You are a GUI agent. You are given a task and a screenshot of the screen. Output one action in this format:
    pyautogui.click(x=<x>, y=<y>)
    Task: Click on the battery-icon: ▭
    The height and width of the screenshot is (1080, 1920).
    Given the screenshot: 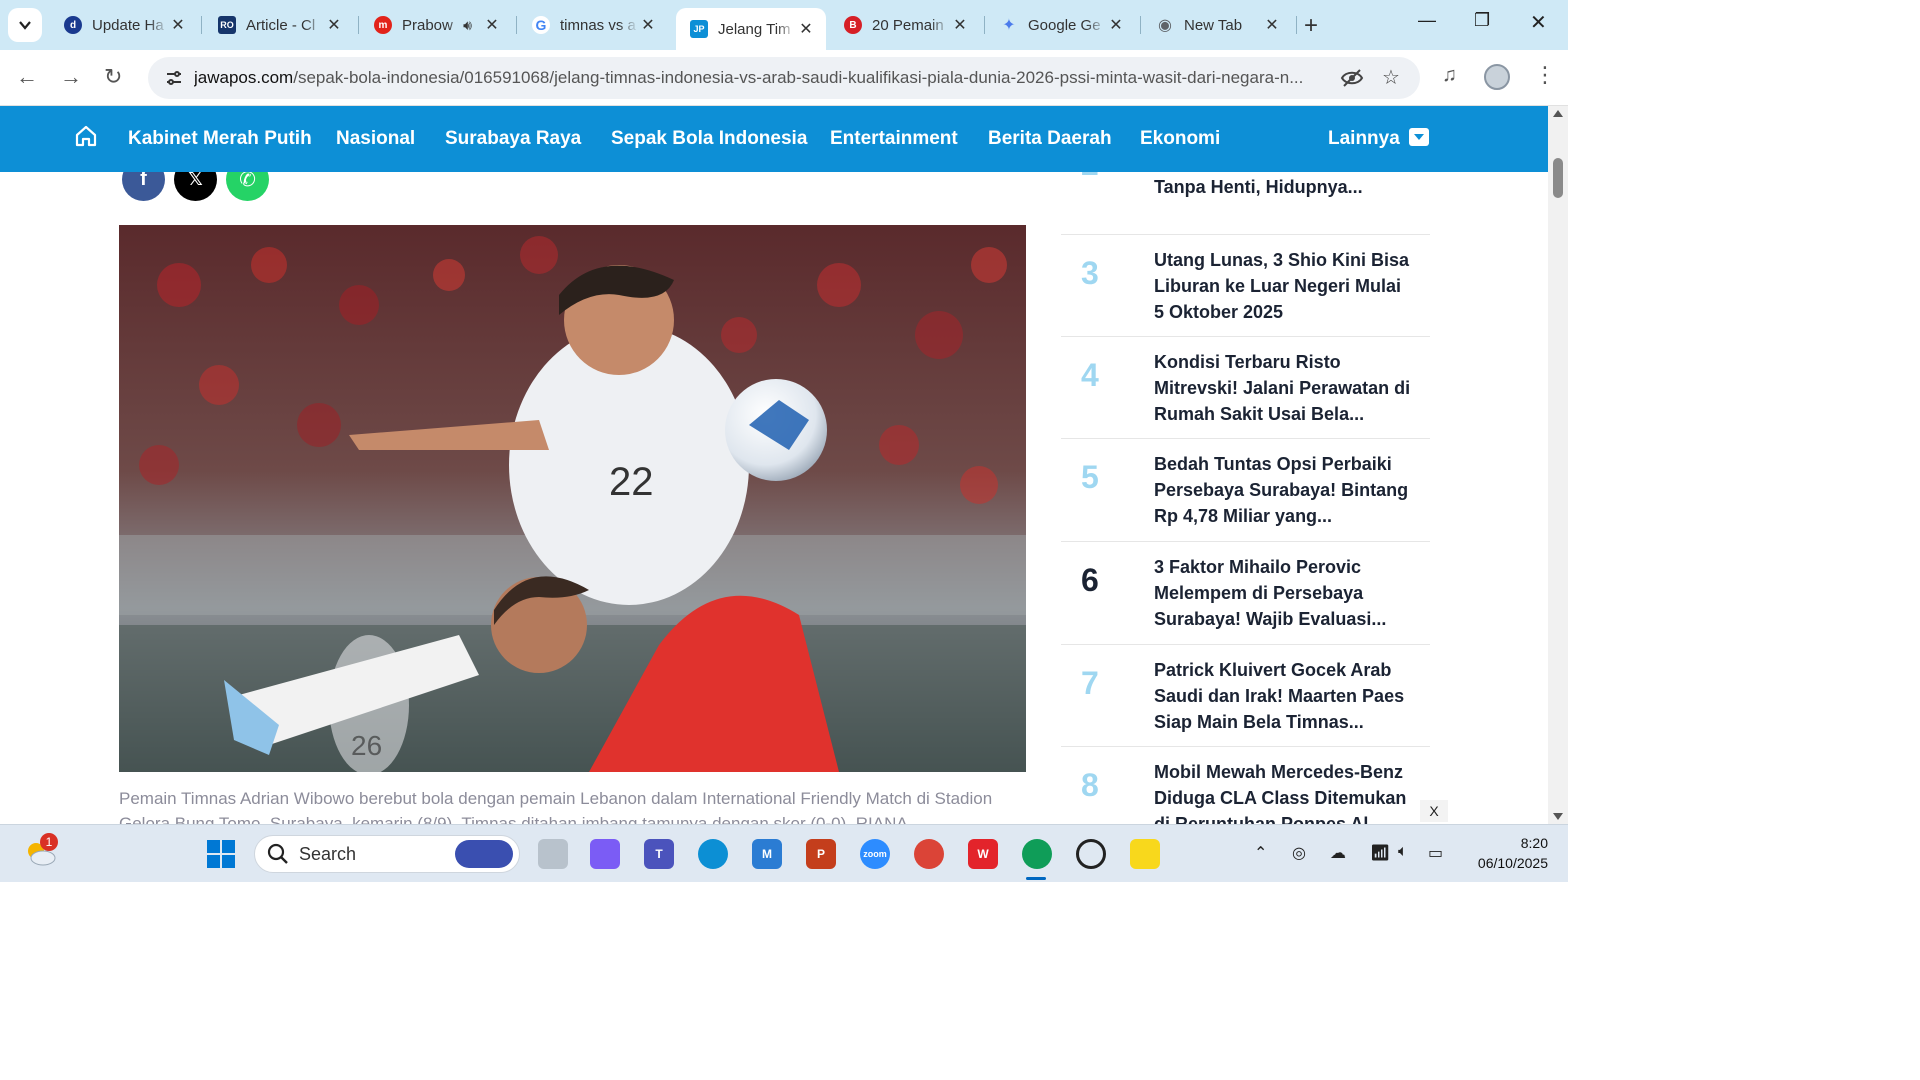 What is the action you would take?
    pyautogui.click(x=1435, y=853)
    